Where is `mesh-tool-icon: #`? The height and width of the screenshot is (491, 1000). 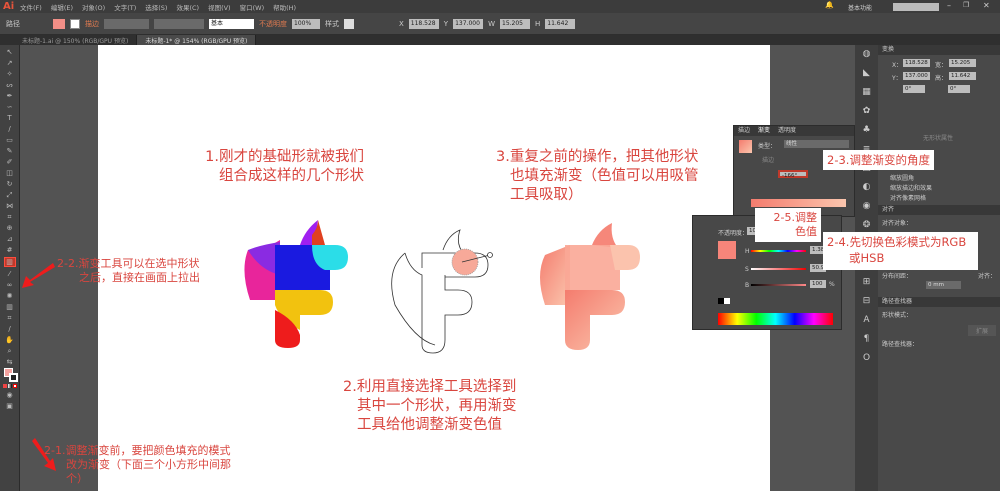
mesh-tool-icon: # is located at coordinates (10, 250).